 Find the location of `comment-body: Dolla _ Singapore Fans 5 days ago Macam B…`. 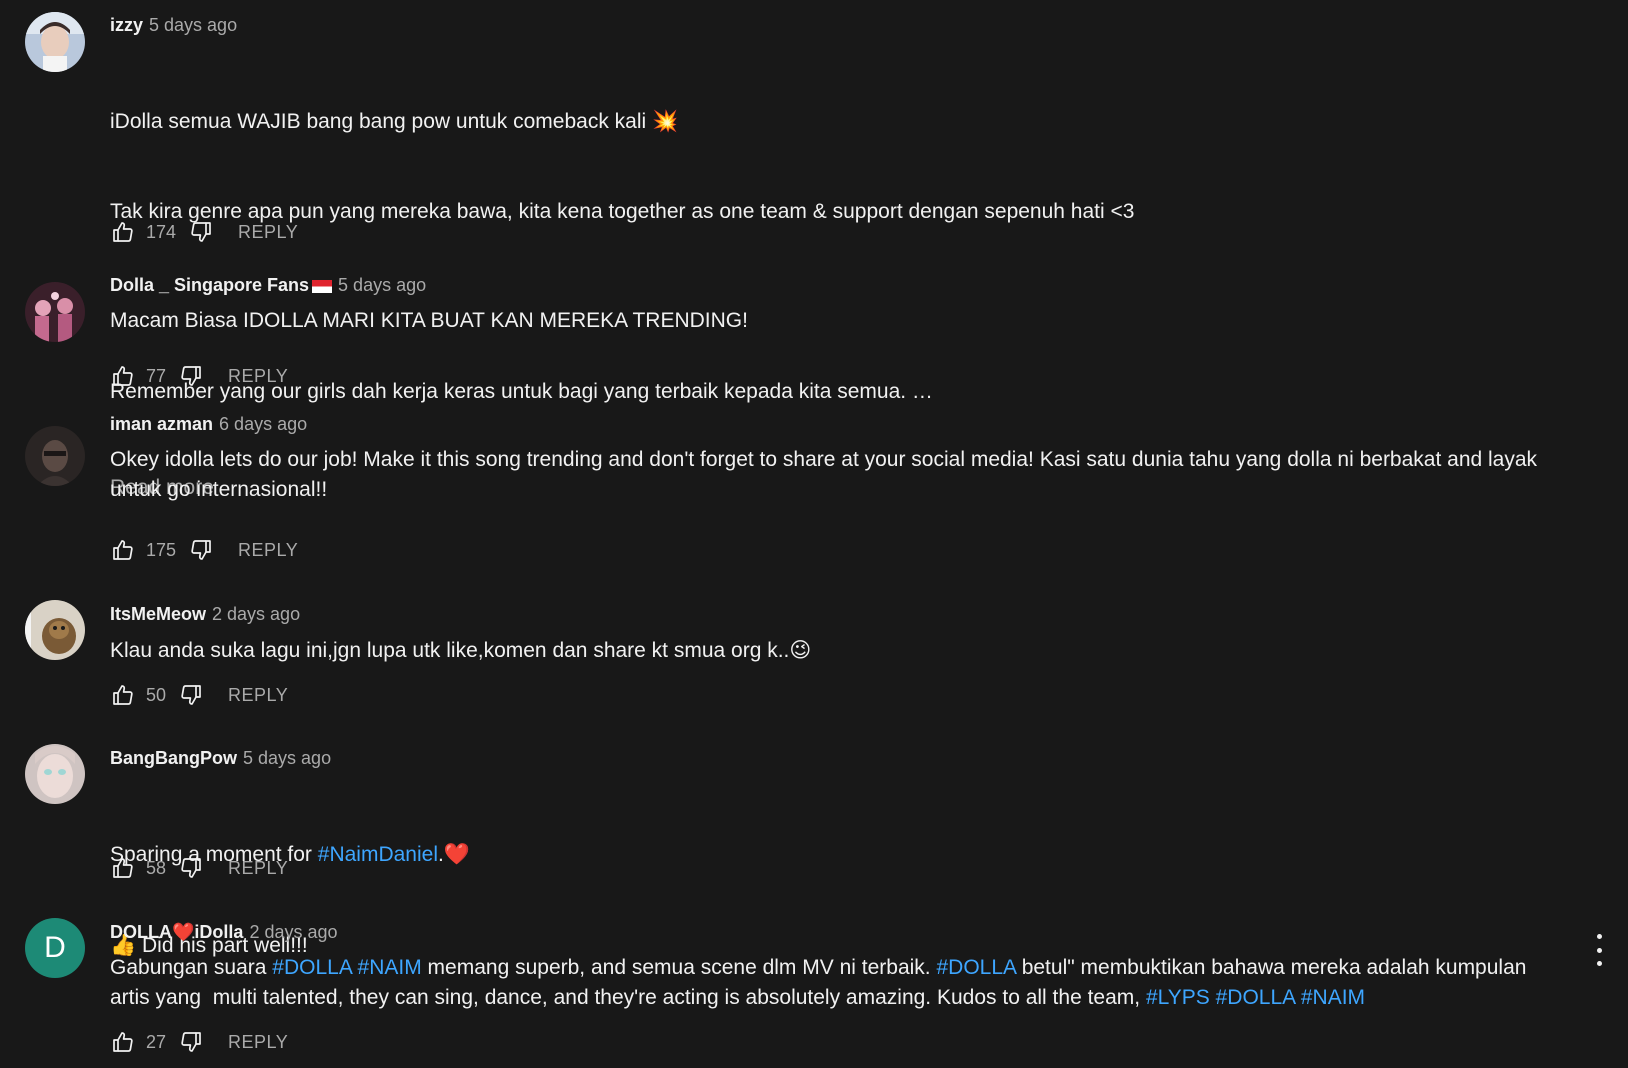

comment-body: Dolla _ Singapore Fans 5 days ago Macam B… is located at coordinates (839, 304).